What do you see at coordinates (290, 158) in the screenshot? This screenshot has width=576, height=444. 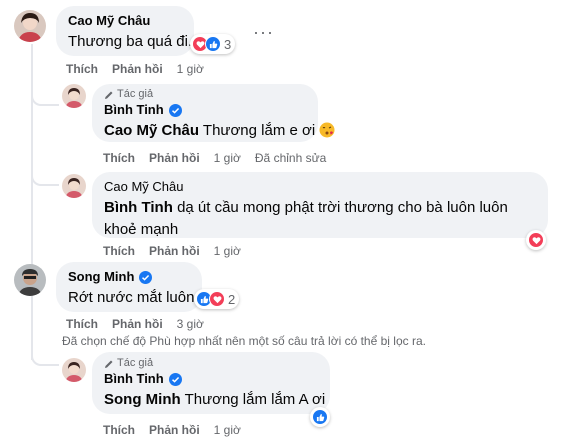 I see `edited-label: Đã chỉnh sửa` at bounding box center [290, 158].